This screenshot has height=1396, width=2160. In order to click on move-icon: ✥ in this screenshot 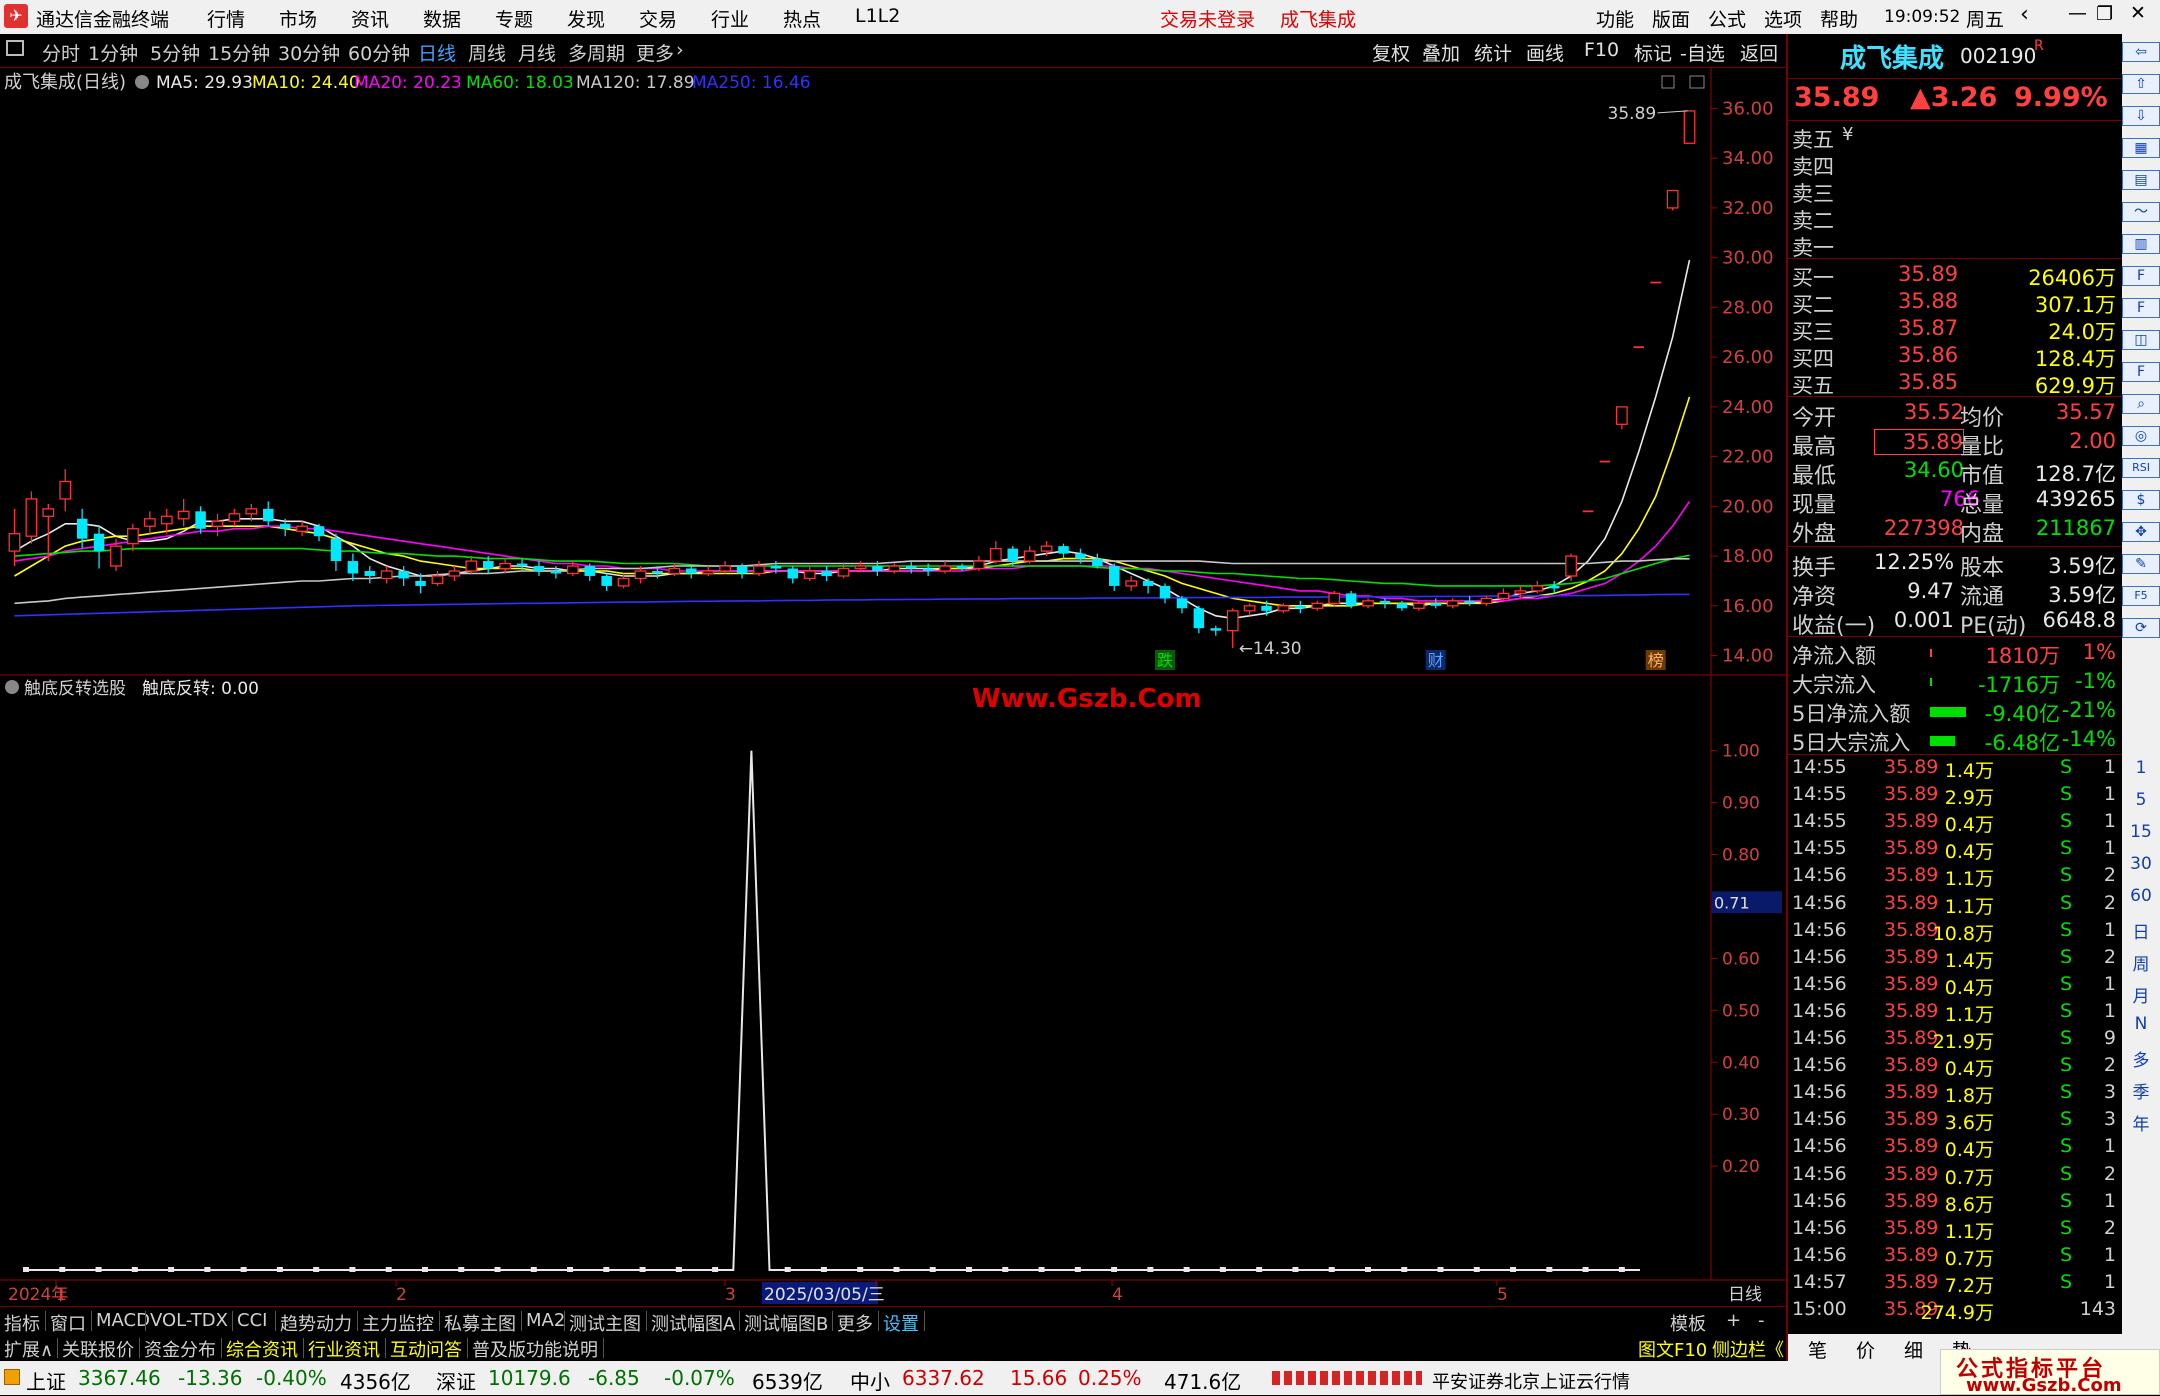, I will do `click(2141, 532)`.